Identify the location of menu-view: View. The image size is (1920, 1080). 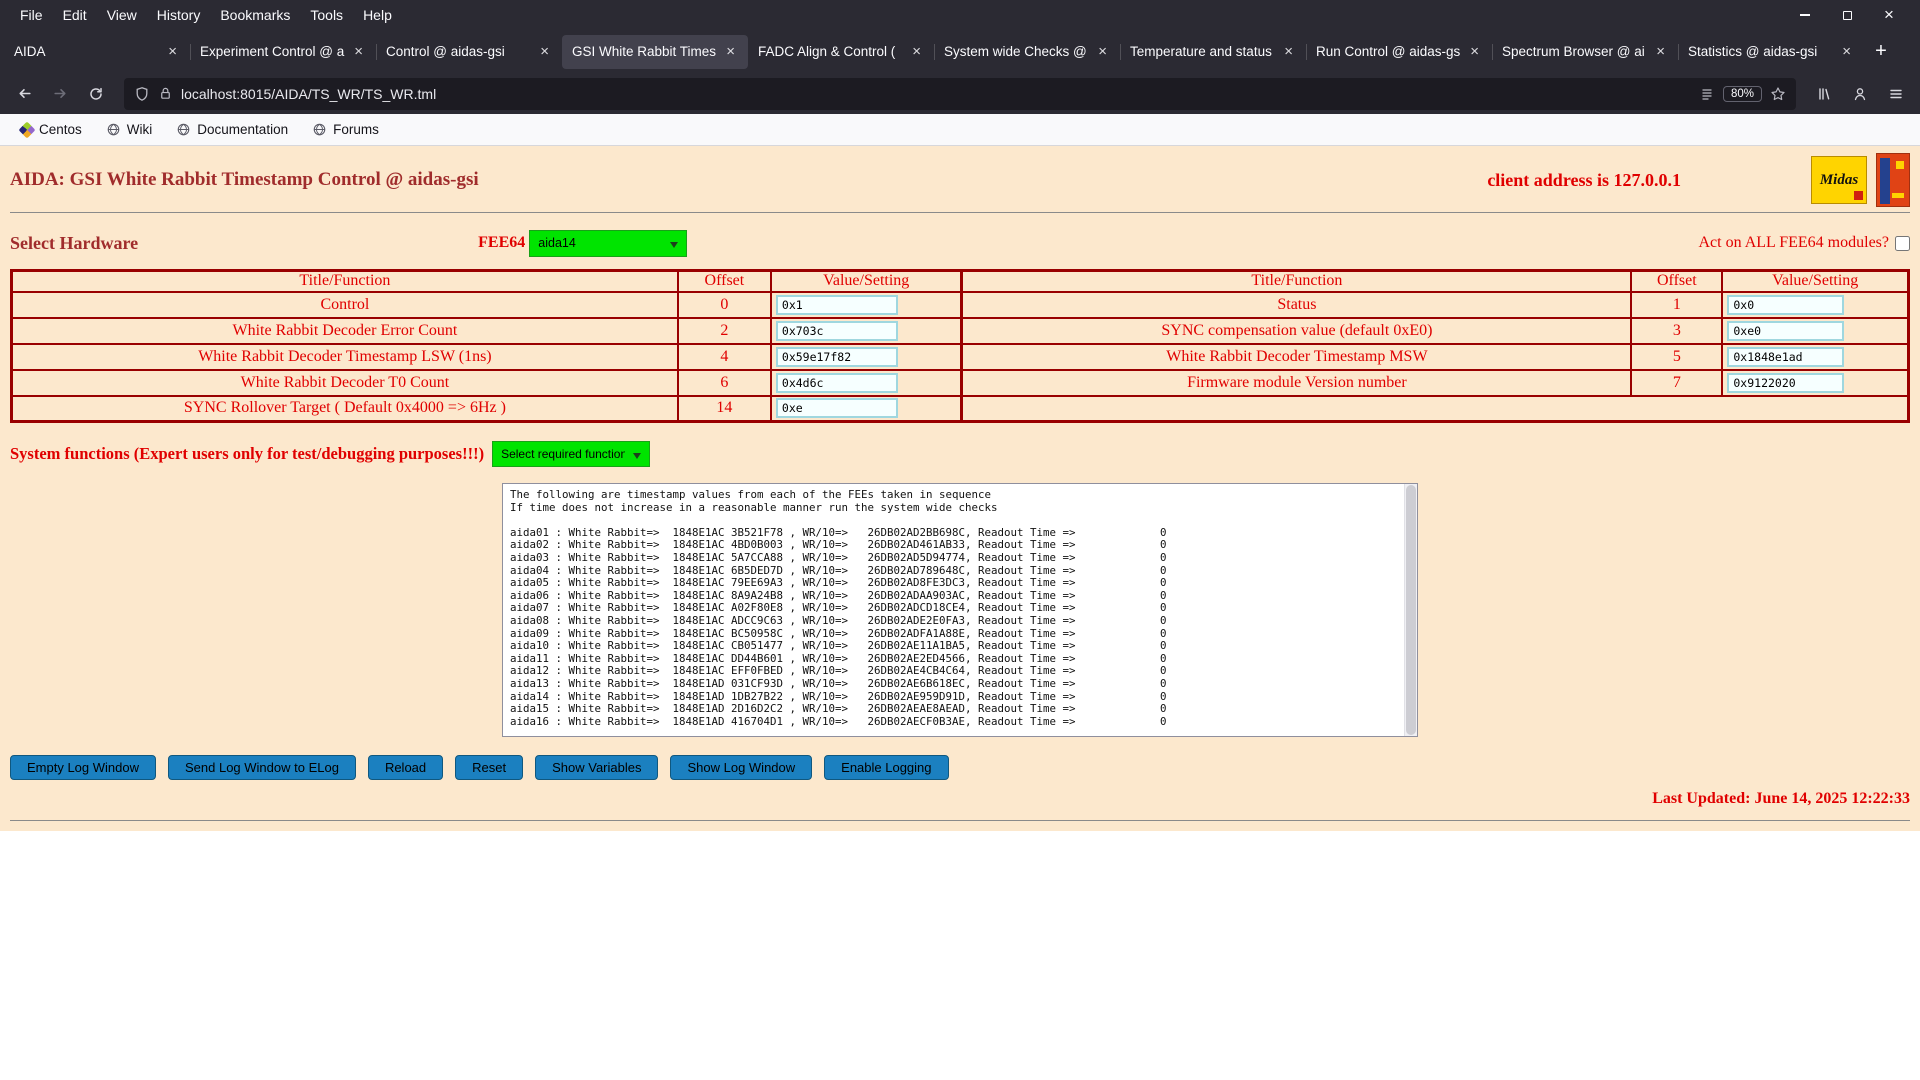
(122, 15).